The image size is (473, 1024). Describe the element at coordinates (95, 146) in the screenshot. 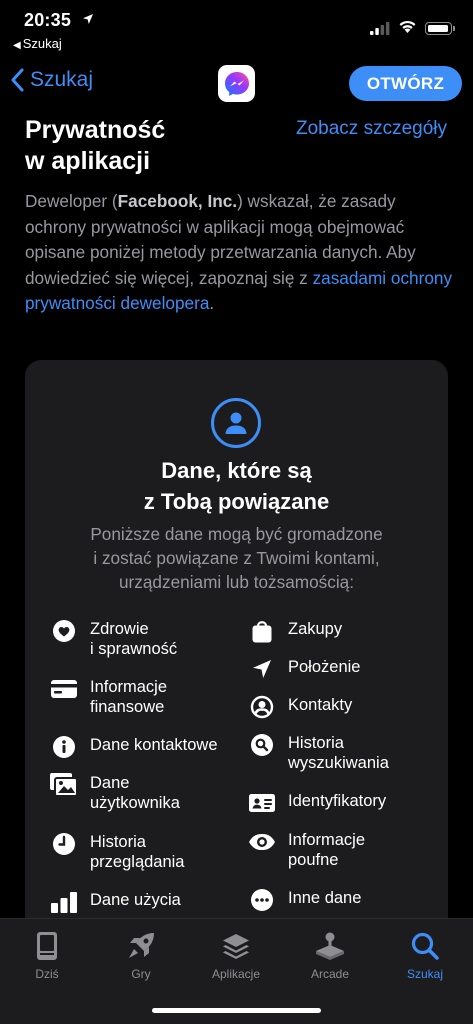

I see `privacy-section-title: Prywatność w aplikacji` at that location.